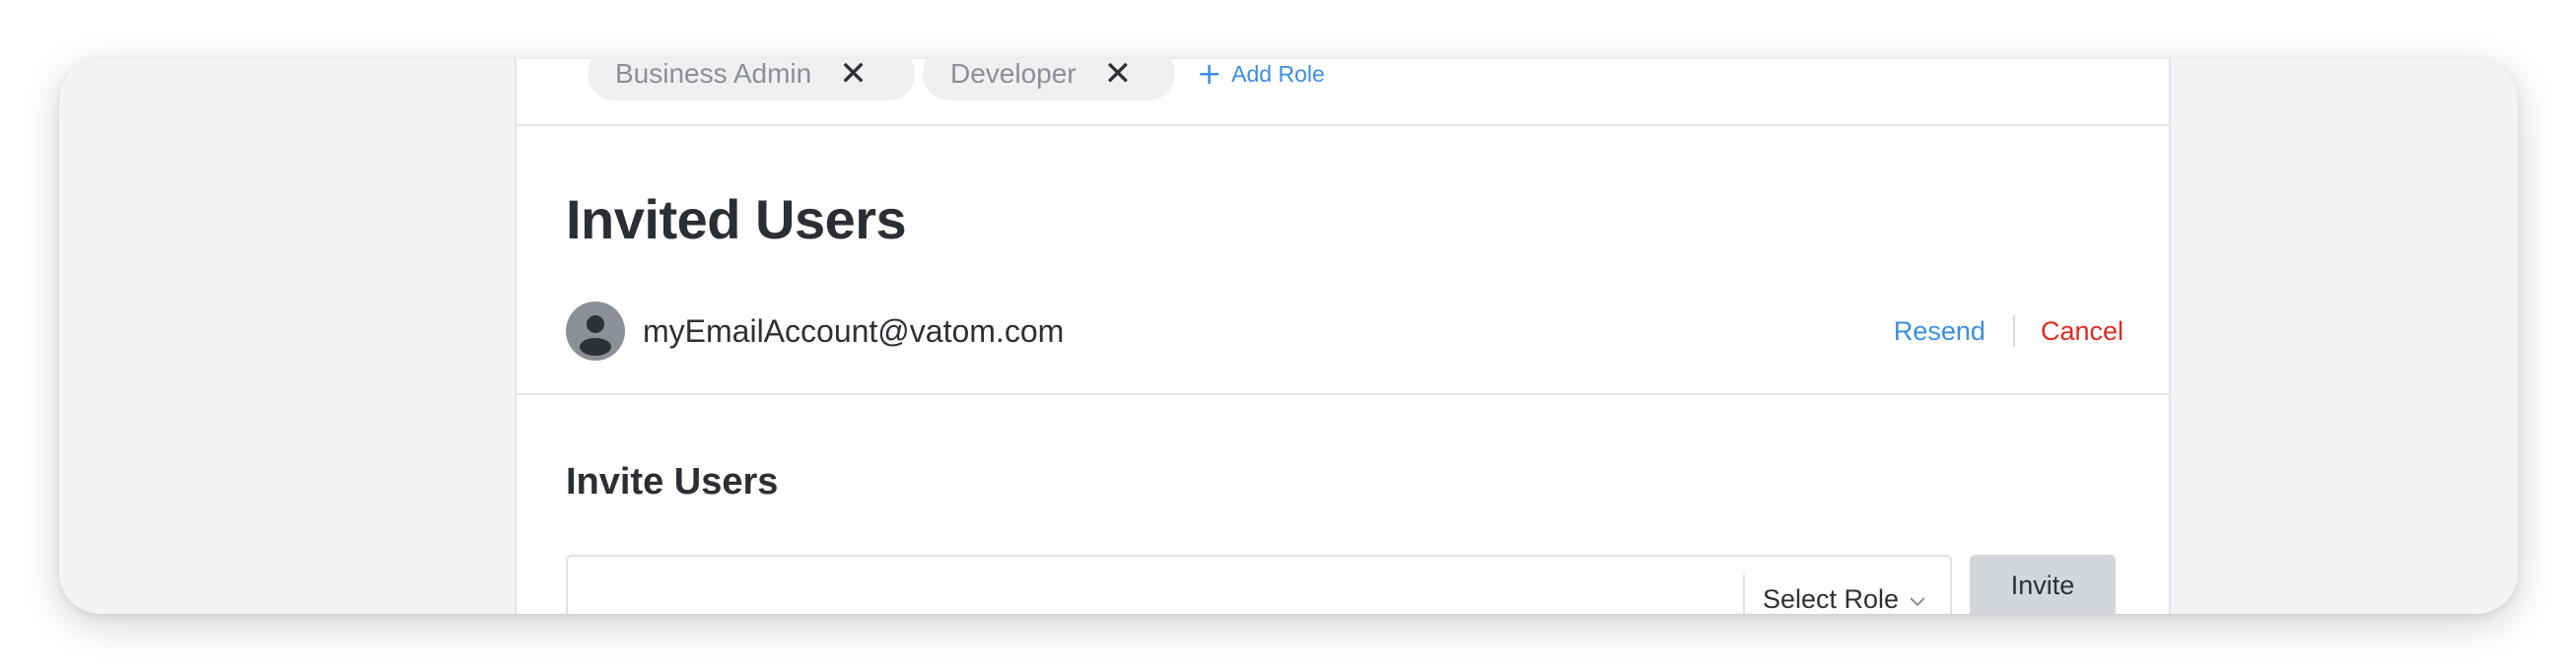  I want to click on invite-button: Invite, so click(2043, 584).